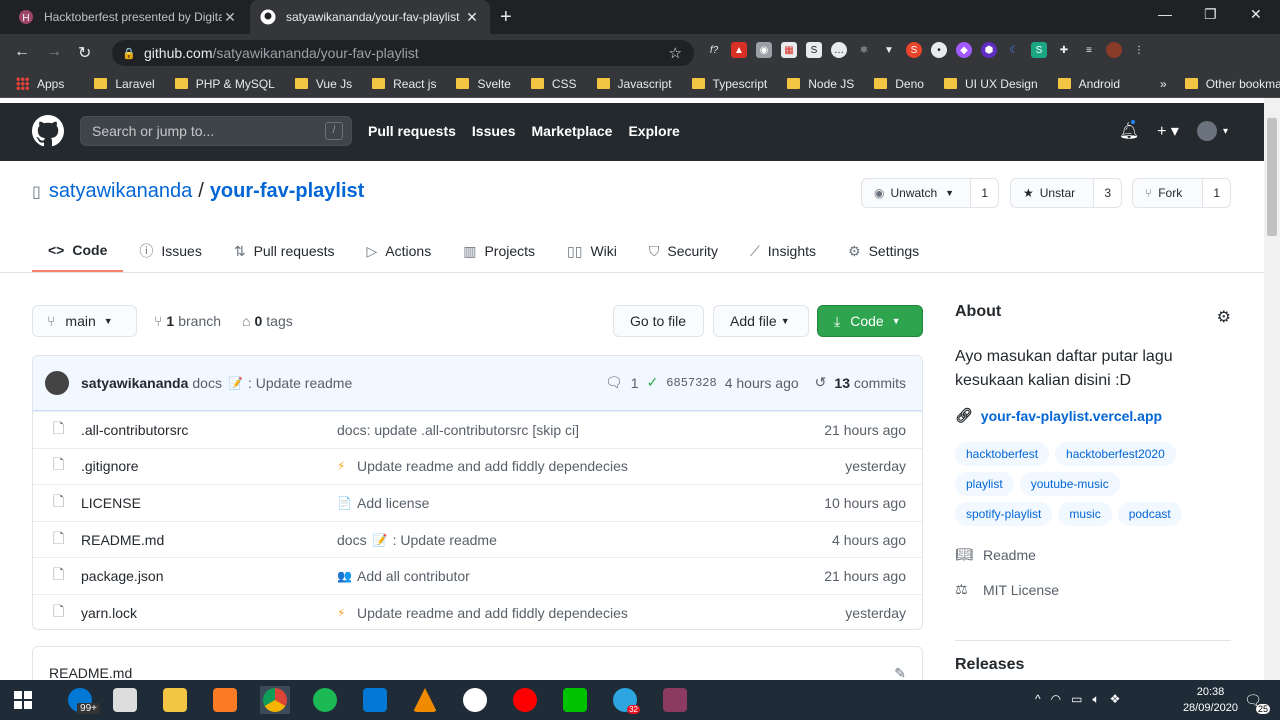 The image size is (1280, 720). I want to click on notifications-bell-icon: 🔔︎, so click(1129, 129).